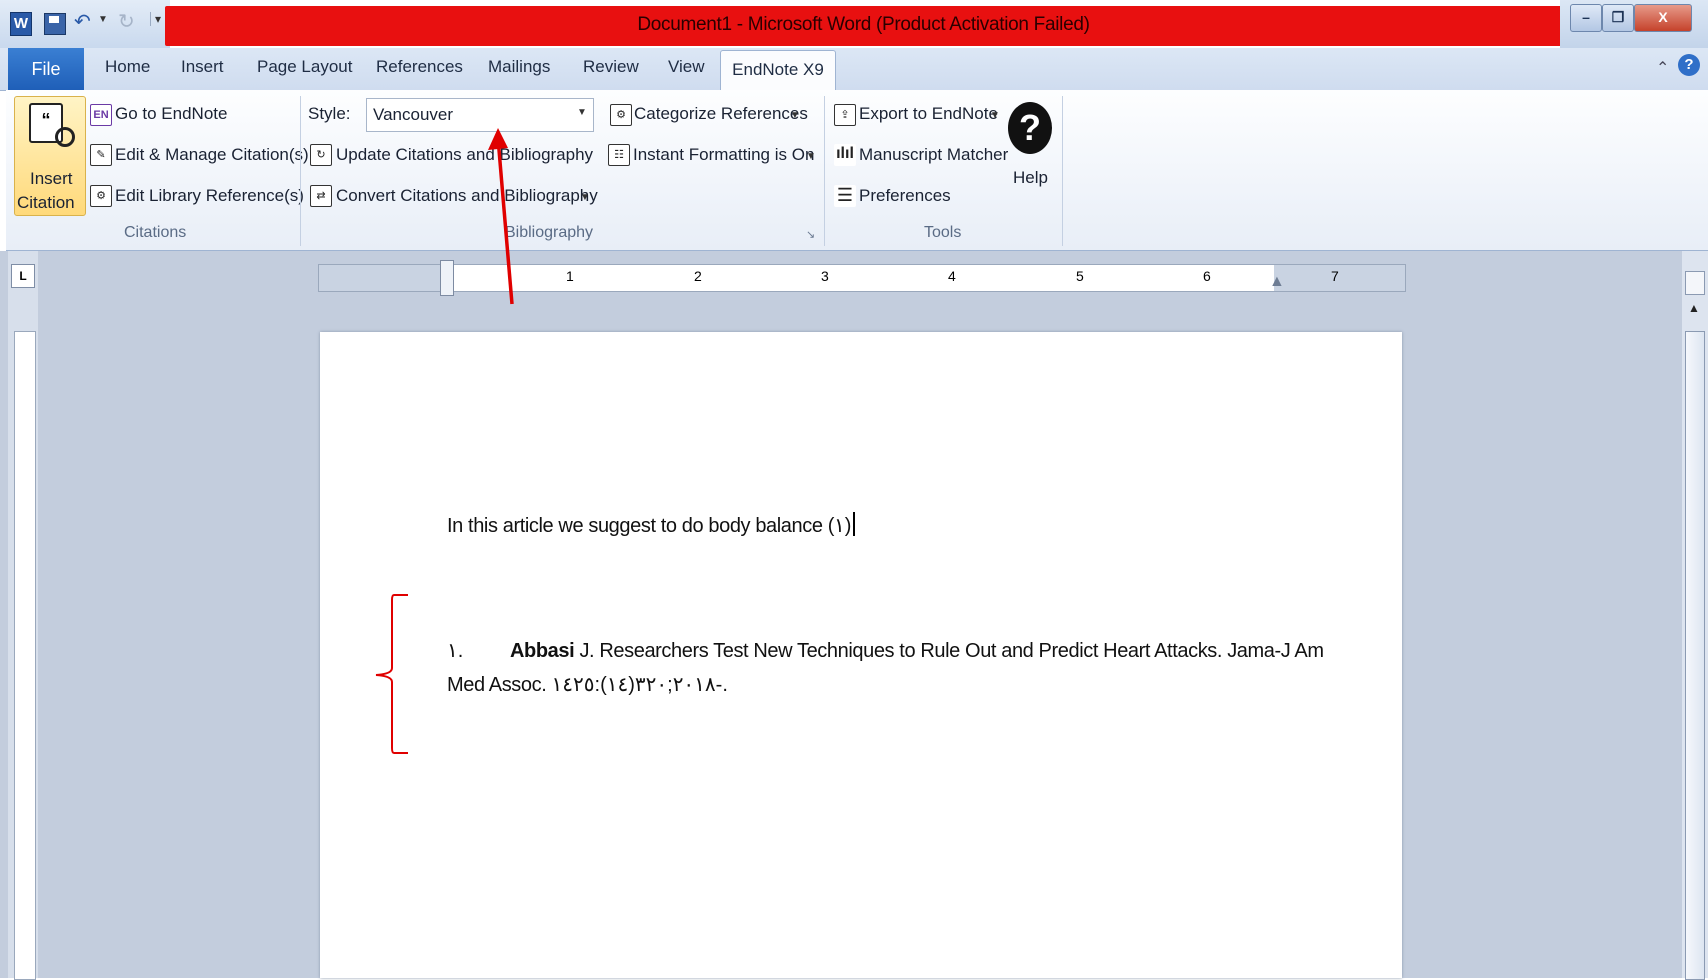 The height and width of the screenshot is (980, 1708). What do you see at coordinates (501, 216) in the screenshot?
I see `red-arrow-annotation` at bounding box center [501, 216].